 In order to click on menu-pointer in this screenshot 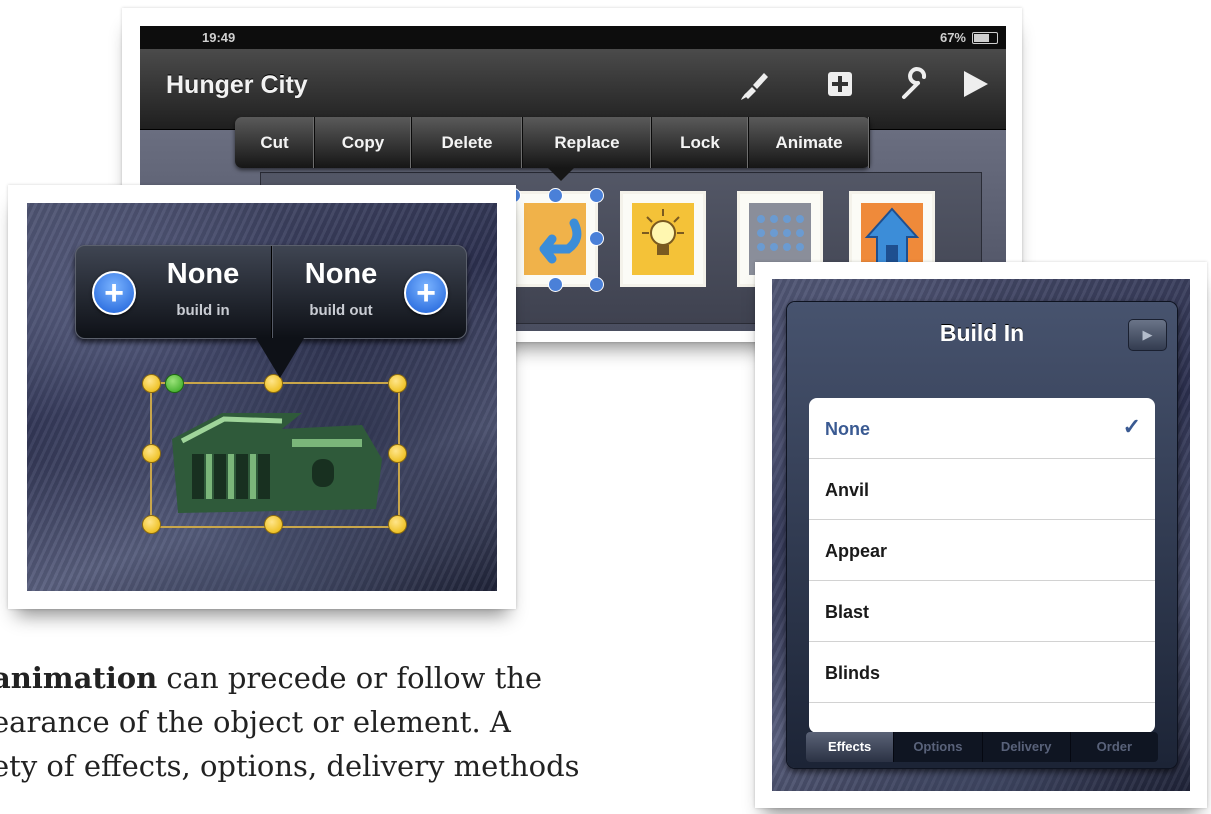, I will do `click(561, 174)`.